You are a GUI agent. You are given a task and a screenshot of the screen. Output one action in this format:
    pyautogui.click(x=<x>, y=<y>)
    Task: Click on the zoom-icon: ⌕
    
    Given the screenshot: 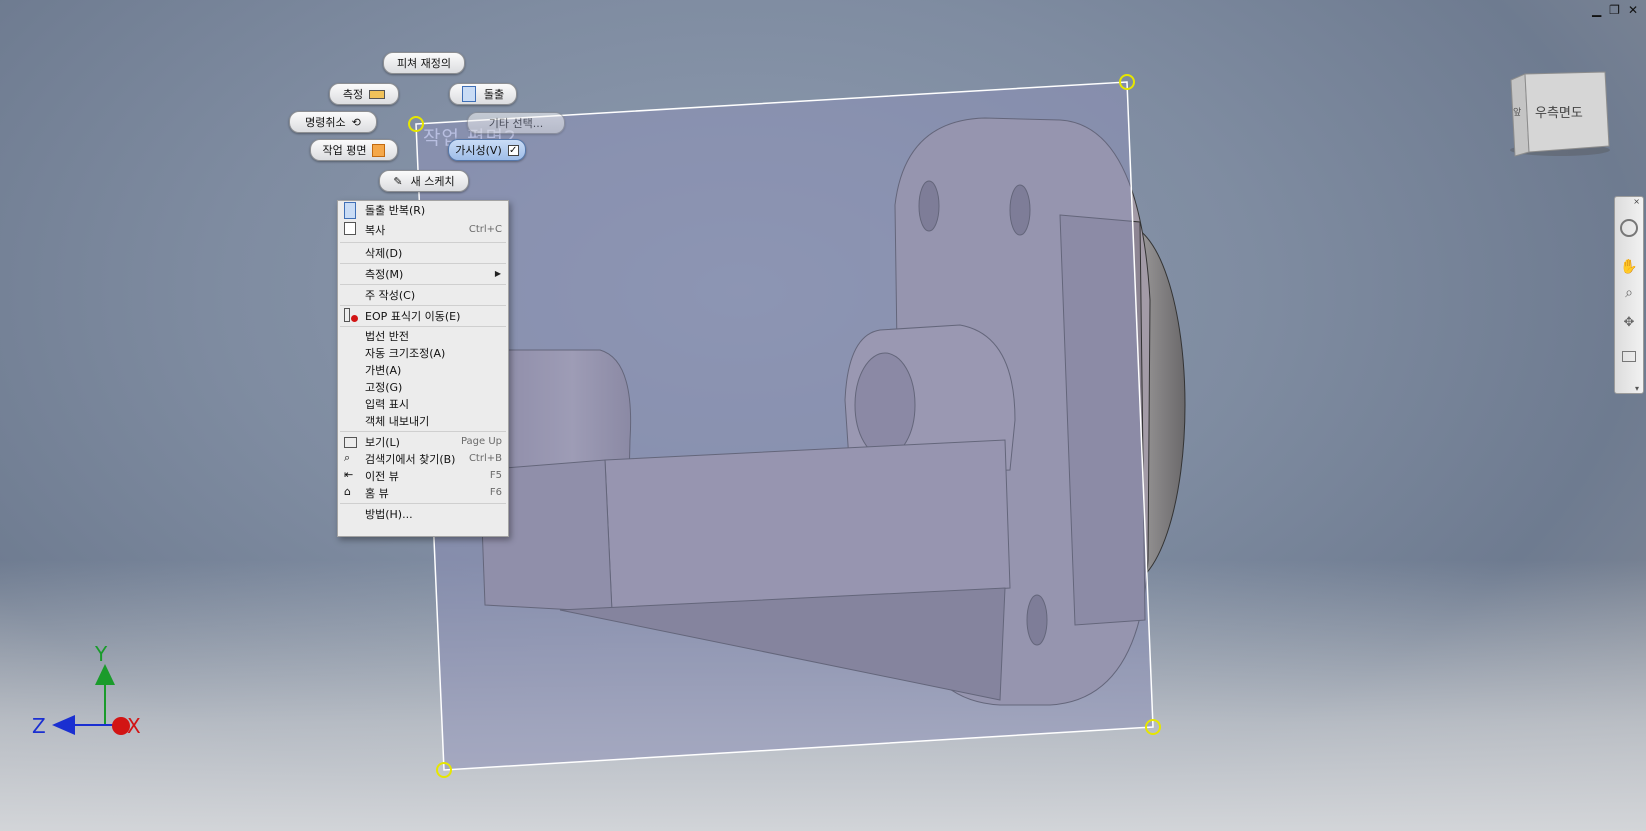 What is the action you would take?
    pyautogui.click(x=1629, y=294)
    